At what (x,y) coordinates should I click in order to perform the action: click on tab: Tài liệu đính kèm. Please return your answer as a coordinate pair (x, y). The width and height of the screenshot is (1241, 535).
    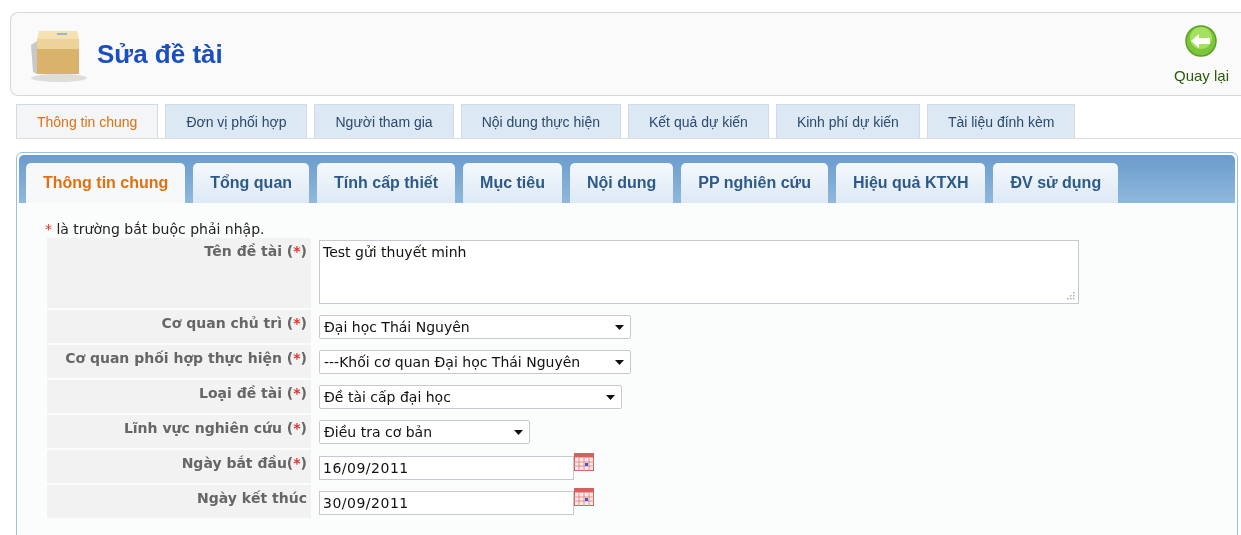
    Looking at the image, I should click on (1001, 121).